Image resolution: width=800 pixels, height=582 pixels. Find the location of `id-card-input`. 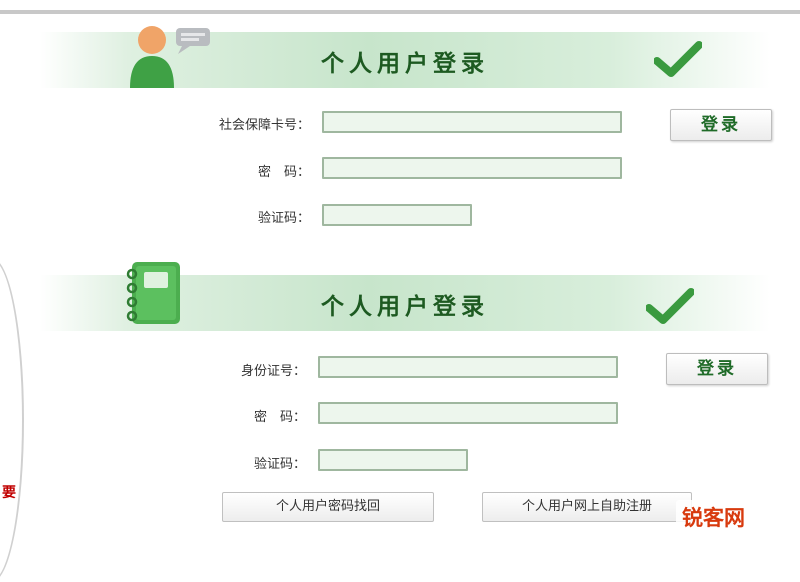

id-card-input is located at coordinates (468, 367).